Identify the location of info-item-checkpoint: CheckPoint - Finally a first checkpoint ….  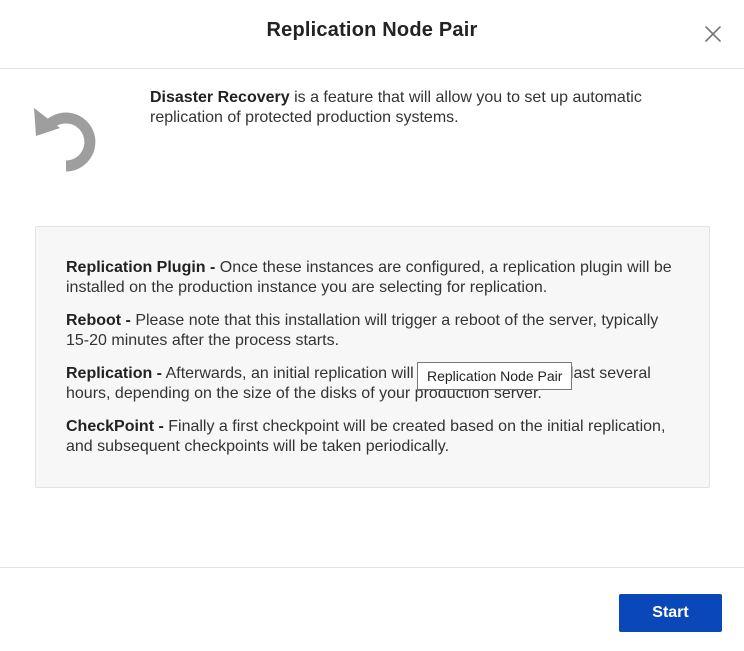
(373, 437).